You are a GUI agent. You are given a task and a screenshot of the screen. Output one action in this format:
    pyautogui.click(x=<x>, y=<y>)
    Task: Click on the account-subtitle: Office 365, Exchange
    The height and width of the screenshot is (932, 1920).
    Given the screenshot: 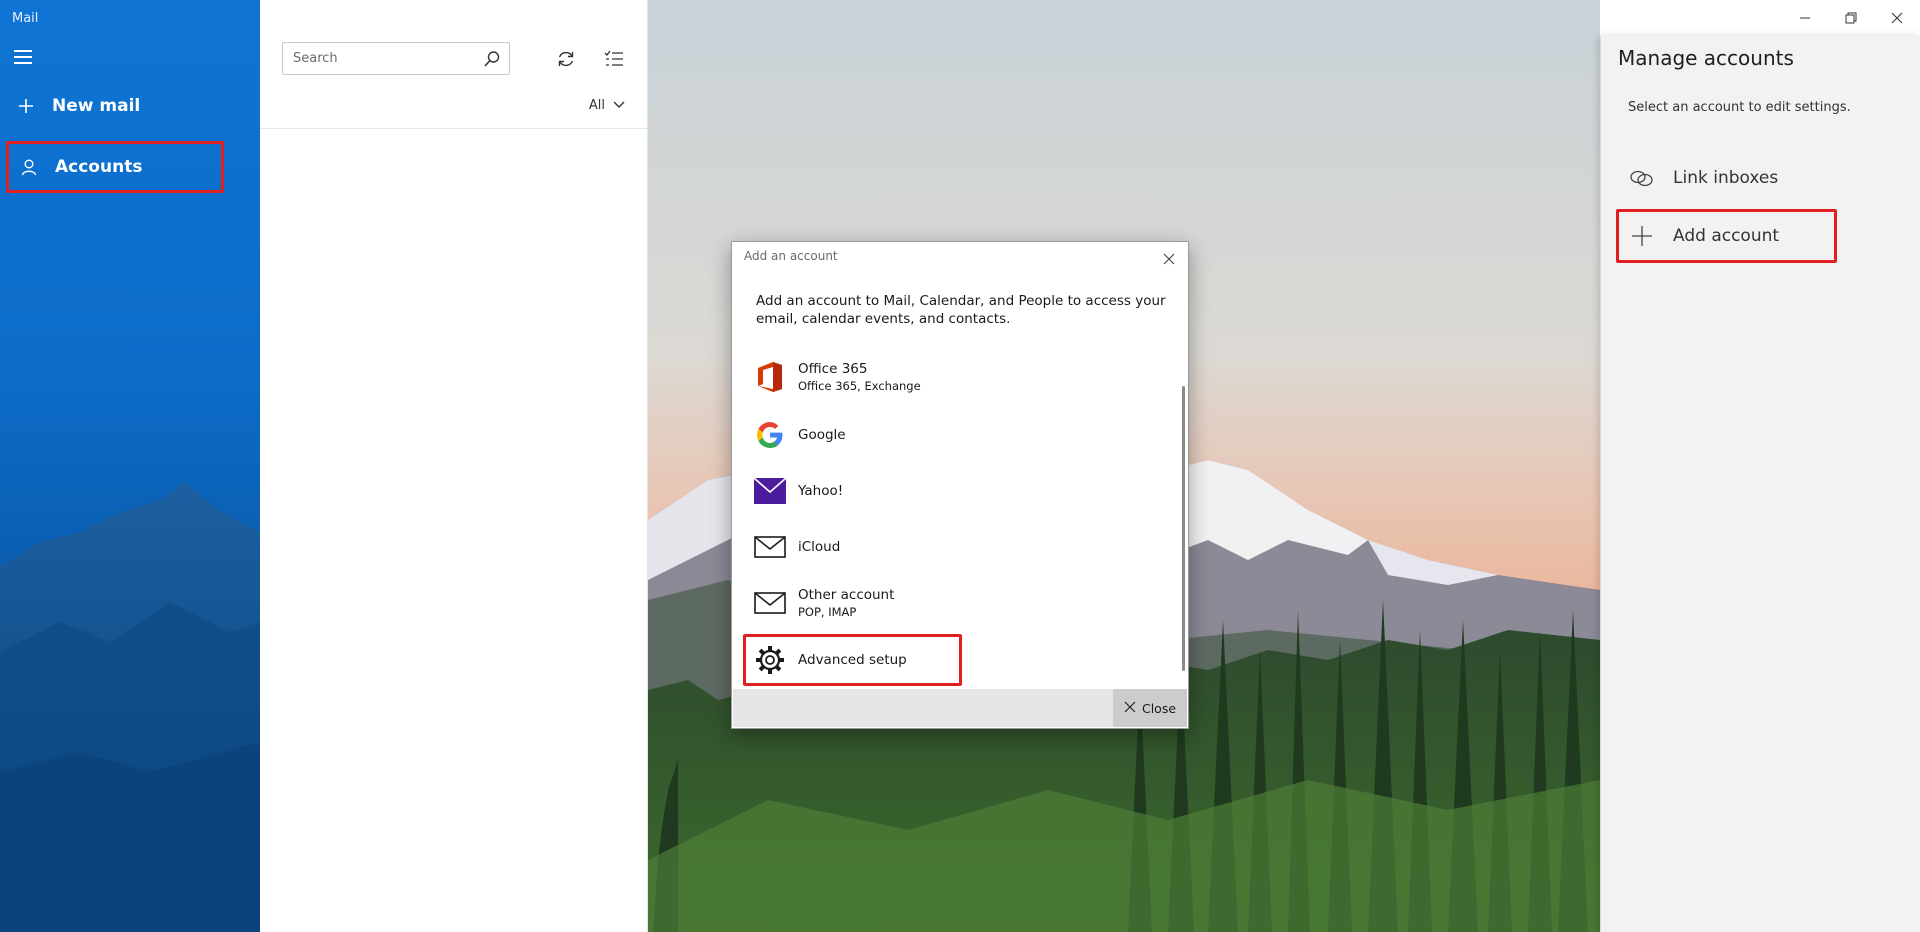 What is the action you would take?
    pyautogui.click(x=859, y=386)
    